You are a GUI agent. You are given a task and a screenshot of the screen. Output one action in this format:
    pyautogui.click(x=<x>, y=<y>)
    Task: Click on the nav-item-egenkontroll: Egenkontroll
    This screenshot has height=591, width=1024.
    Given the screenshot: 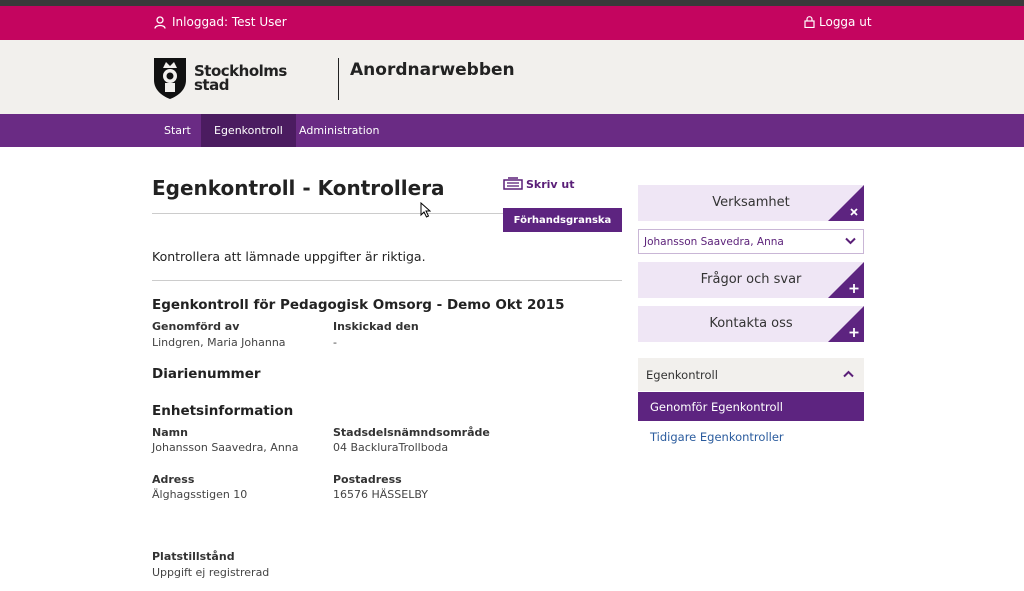 What is the action you would take?
    pyautogui.click(x=248, y=130)
    